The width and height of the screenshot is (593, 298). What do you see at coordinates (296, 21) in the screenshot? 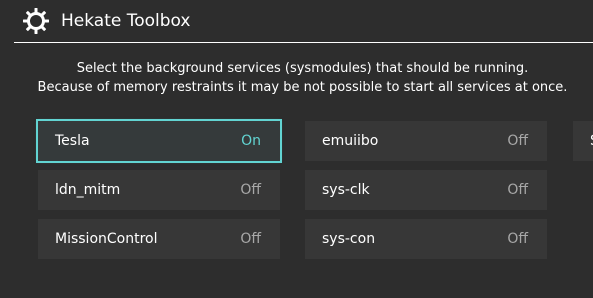
I see `app-header: Hekate Toolbox` at bounding box center [296, 21].